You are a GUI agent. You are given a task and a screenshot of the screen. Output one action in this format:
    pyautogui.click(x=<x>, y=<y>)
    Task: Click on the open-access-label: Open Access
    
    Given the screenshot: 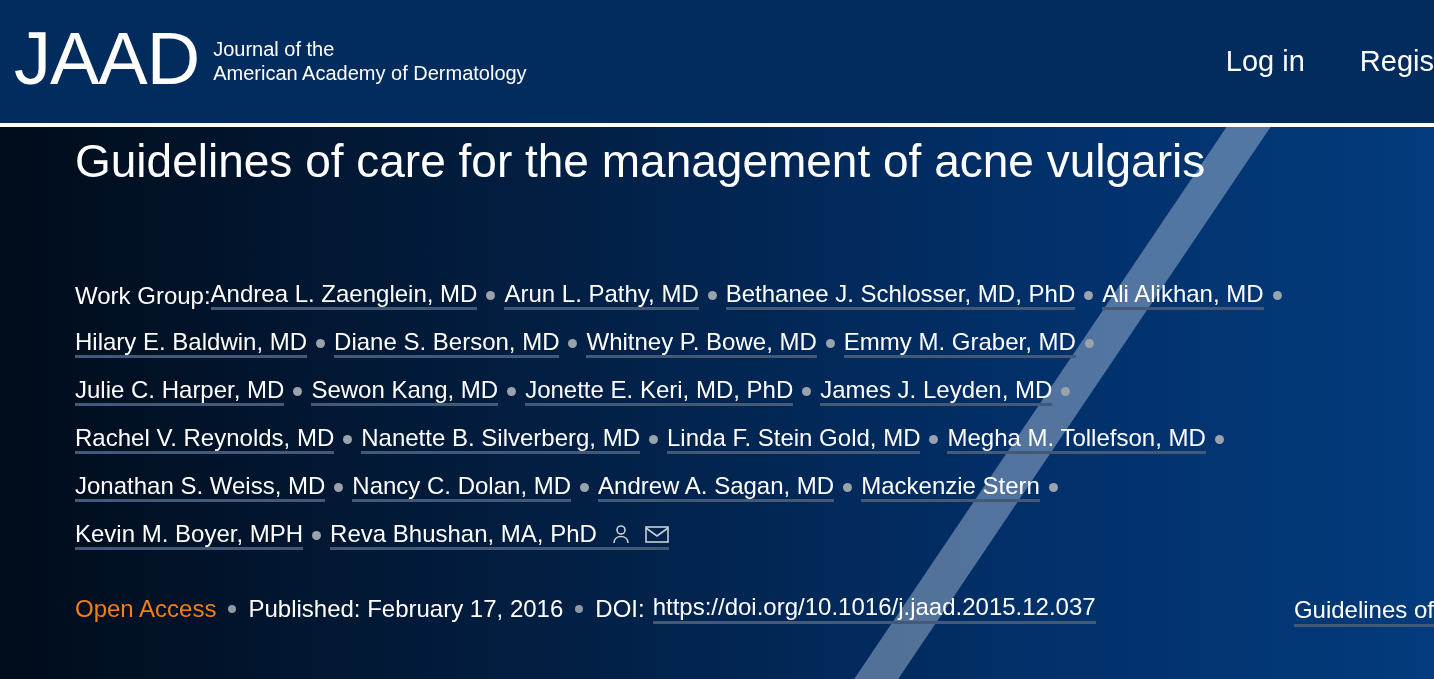 What is the action you would take?
    pyautogui.click(x=146, y=608)
    